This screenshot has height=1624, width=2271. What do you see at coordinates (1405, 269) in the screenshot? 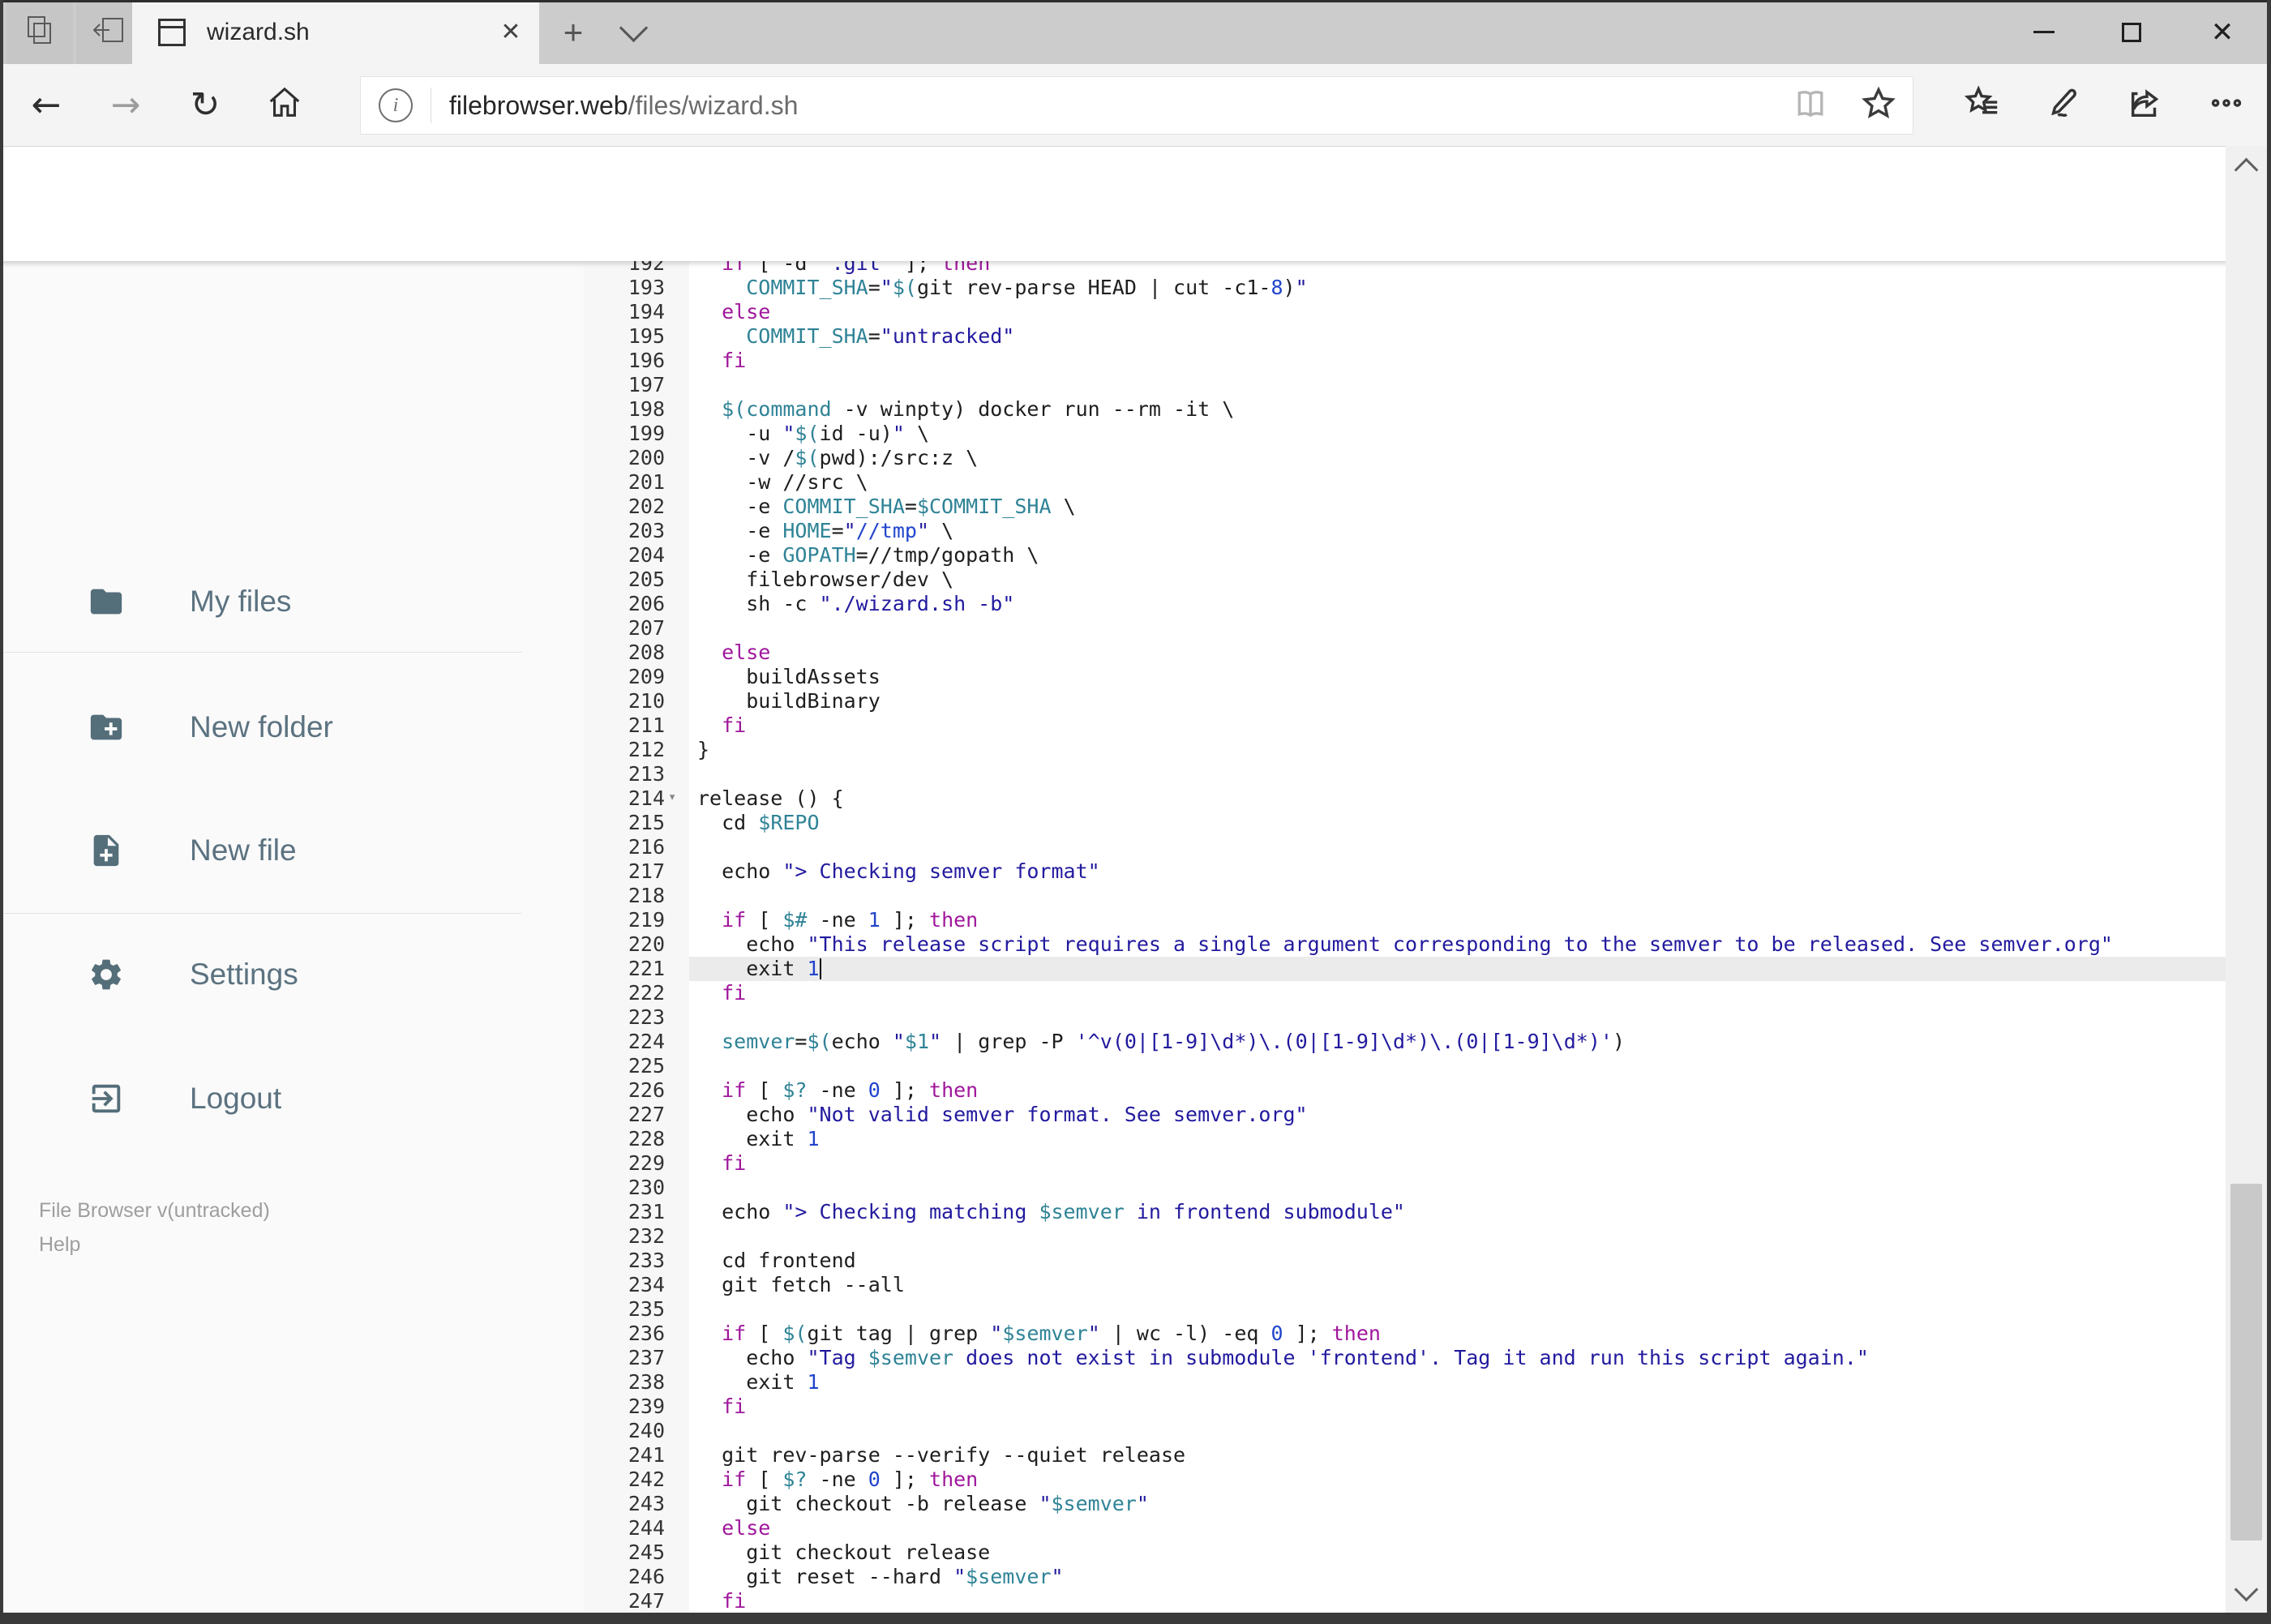
I see `code-line: 192 if [ -d ".git" ]; then` at bounding box center [1405, 269].